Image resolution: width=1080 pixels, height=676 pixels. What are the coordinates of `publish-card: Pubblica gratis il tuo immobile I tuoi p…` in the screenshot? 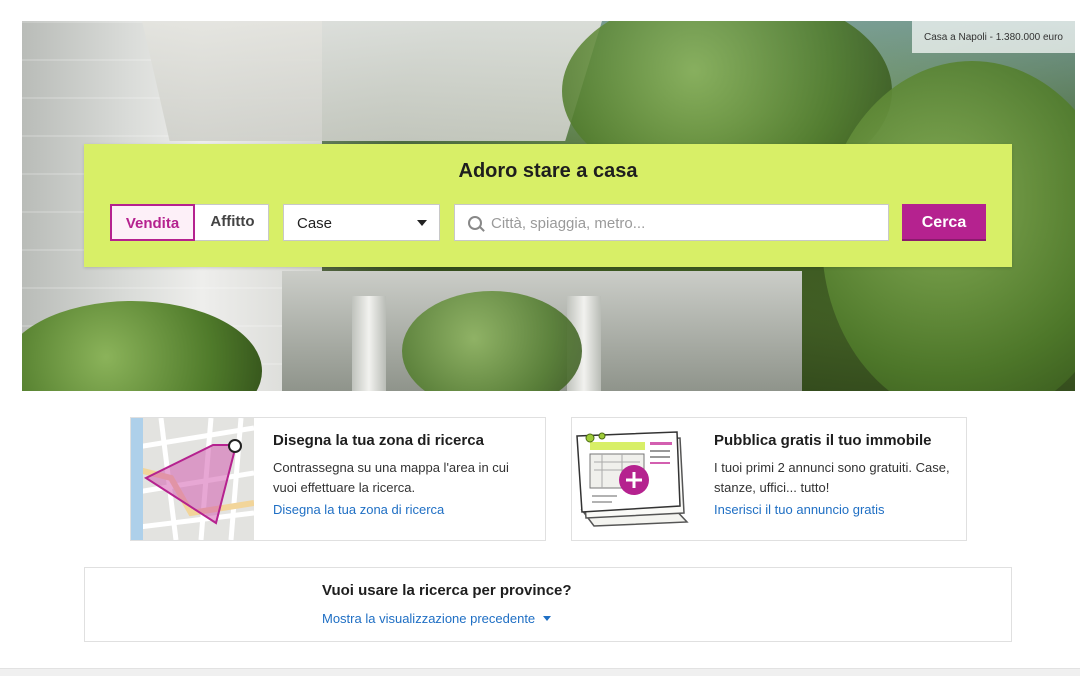 It's located at (769, 479).